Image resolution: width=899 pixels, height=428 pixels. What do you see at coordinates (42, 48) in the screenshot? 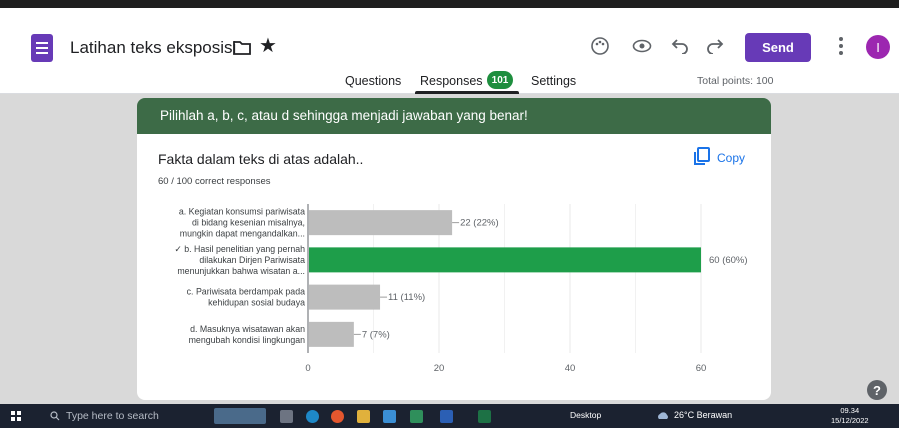
I see `forms-logo-icon` at bounding box center [42, 48].